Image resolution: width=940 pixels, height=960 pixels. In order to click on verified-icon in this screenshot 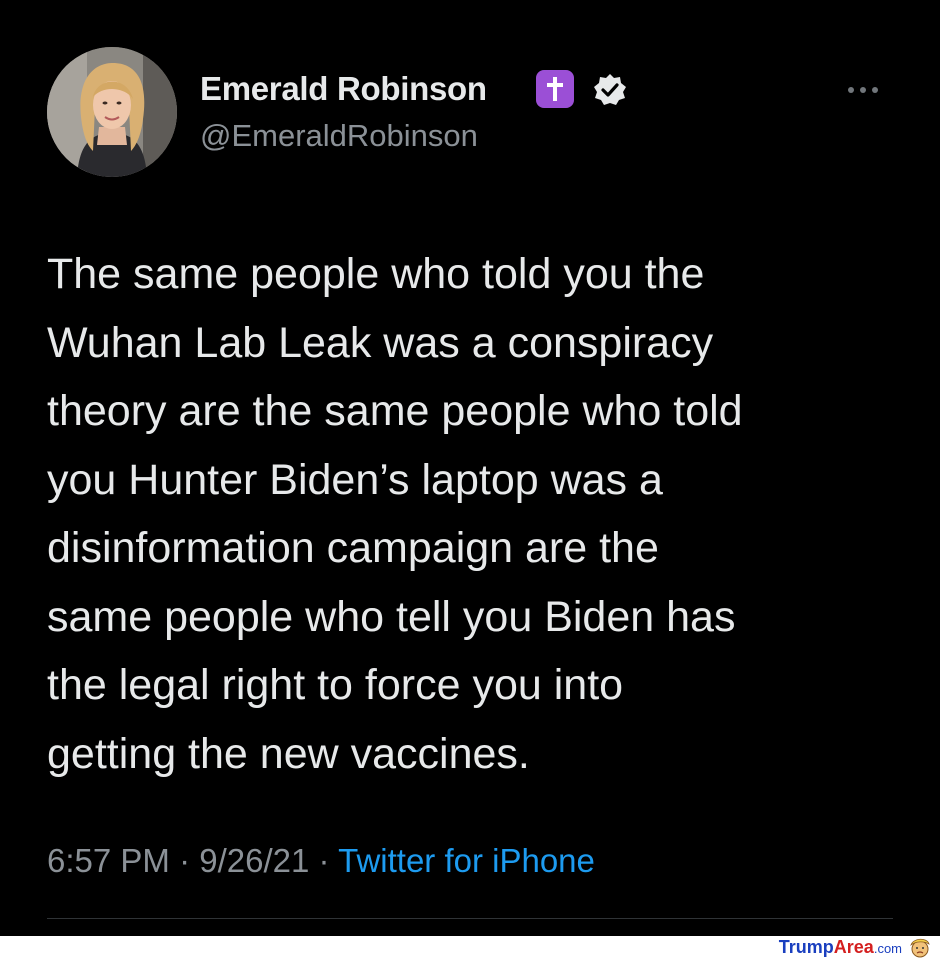, I will do `click(610, 89)`.